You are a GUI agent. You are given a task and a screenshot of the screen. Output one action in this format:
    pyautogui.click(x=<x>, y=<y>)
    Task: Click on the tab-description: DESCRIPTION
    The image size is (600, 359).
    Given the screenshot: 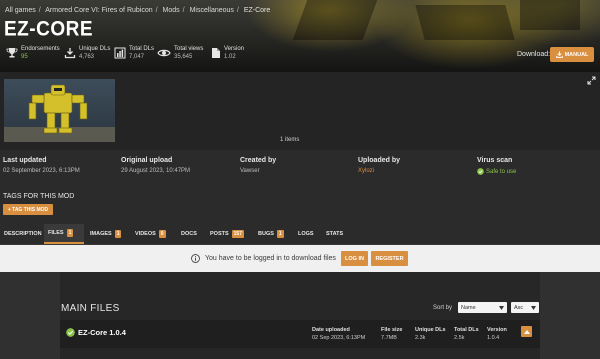 What is the action you would take?
    pyautogui.click(x=21, y=234)
    